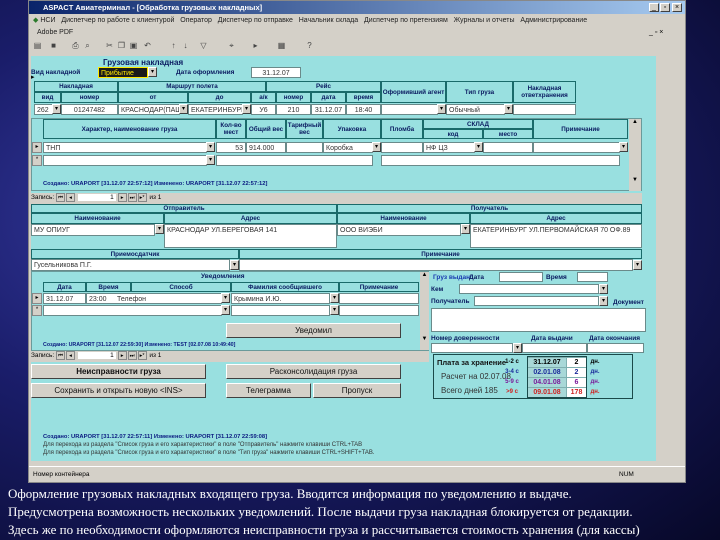 This screenshot has height=540, width=720. I want to click on save-and-new-button: Сохранить и открыть новую <INS>, so click(118, 390).